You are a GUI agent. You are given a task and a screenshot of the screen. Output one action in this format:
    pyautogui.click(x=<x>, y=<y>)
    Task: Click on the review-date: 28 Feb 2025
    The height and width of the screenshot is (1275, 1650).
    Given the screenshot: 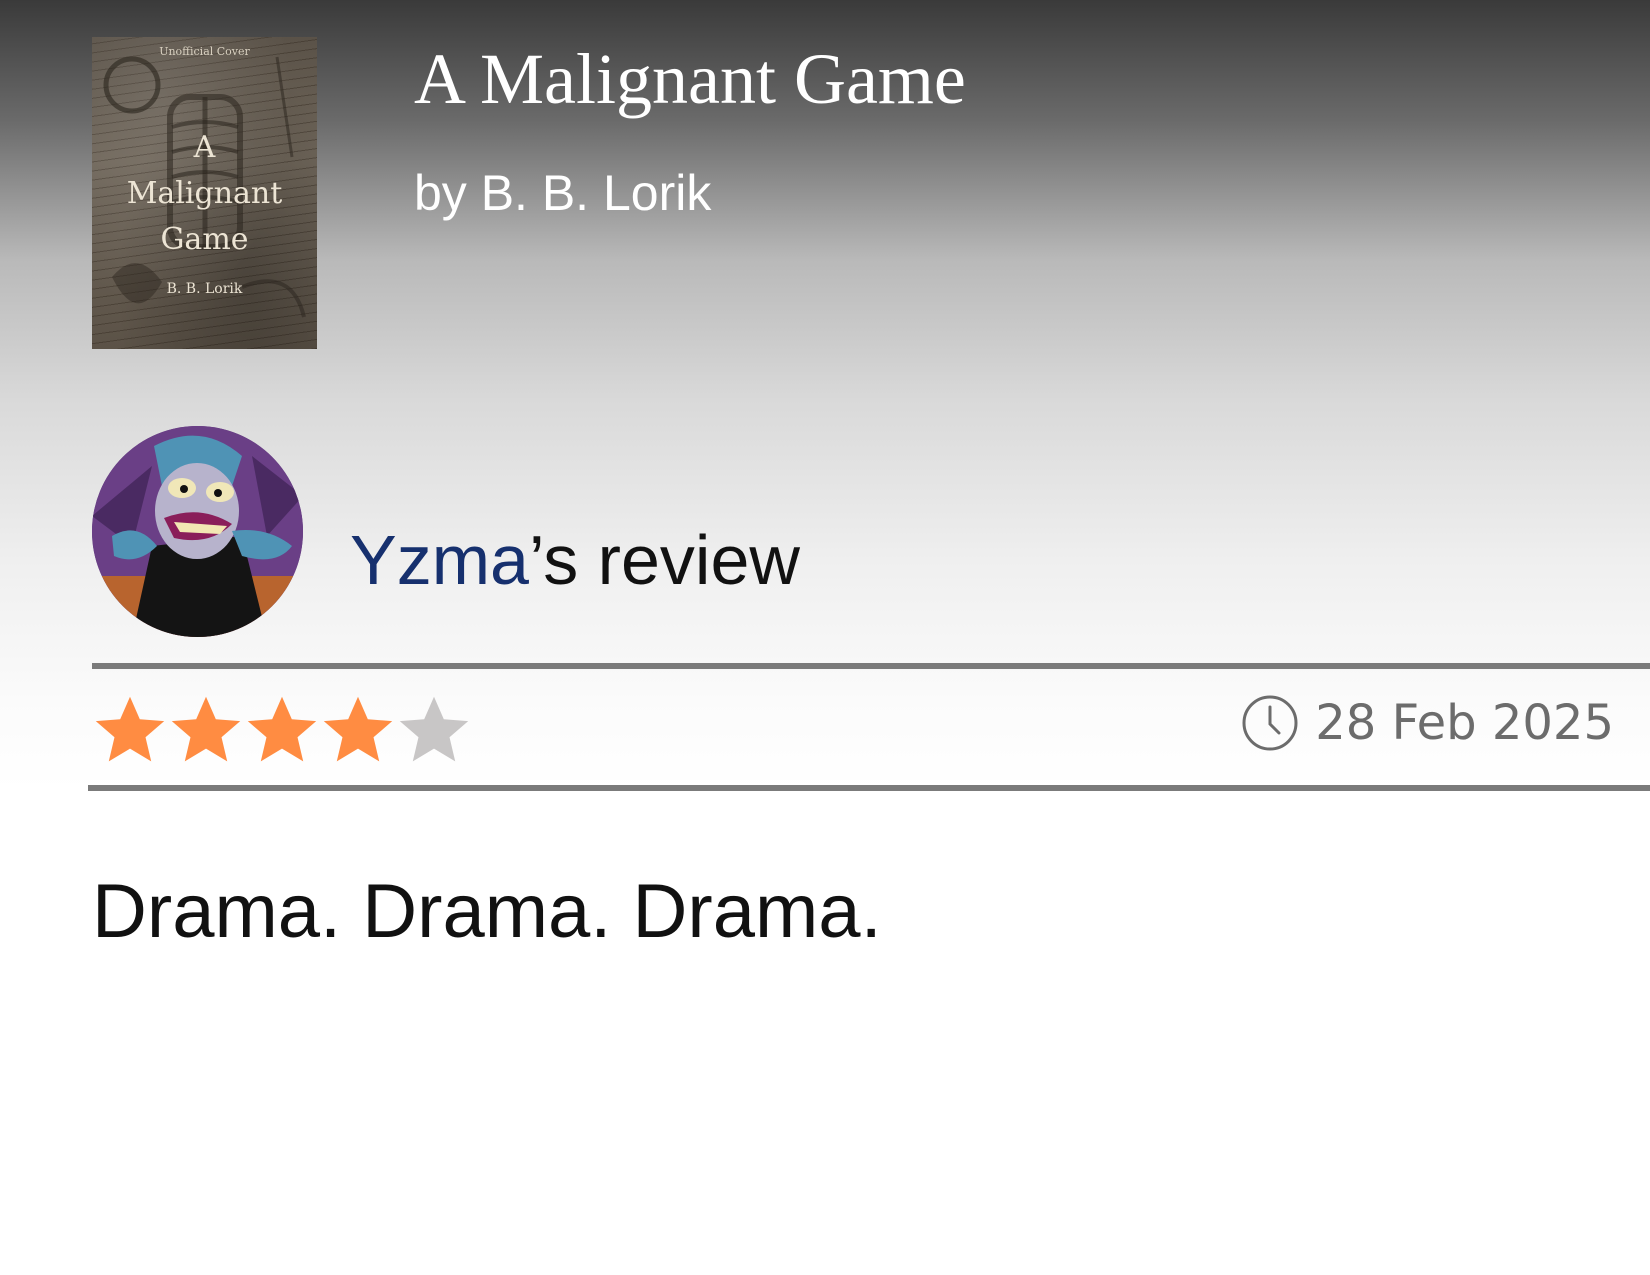 What is the action you would take?
    pyautogui.click(x=1427, y=723)
    